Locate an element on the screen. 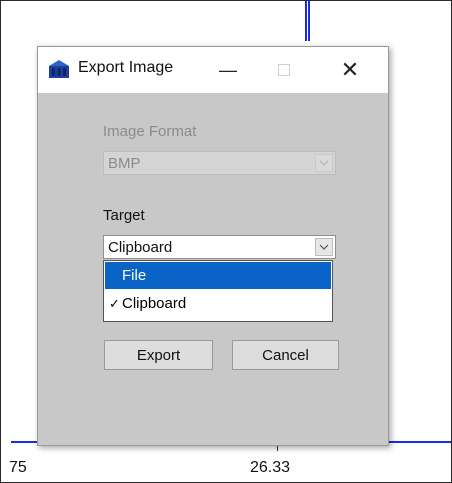 The image size is (452, 483). minimize-button: — is located at coordinates (228, 70).